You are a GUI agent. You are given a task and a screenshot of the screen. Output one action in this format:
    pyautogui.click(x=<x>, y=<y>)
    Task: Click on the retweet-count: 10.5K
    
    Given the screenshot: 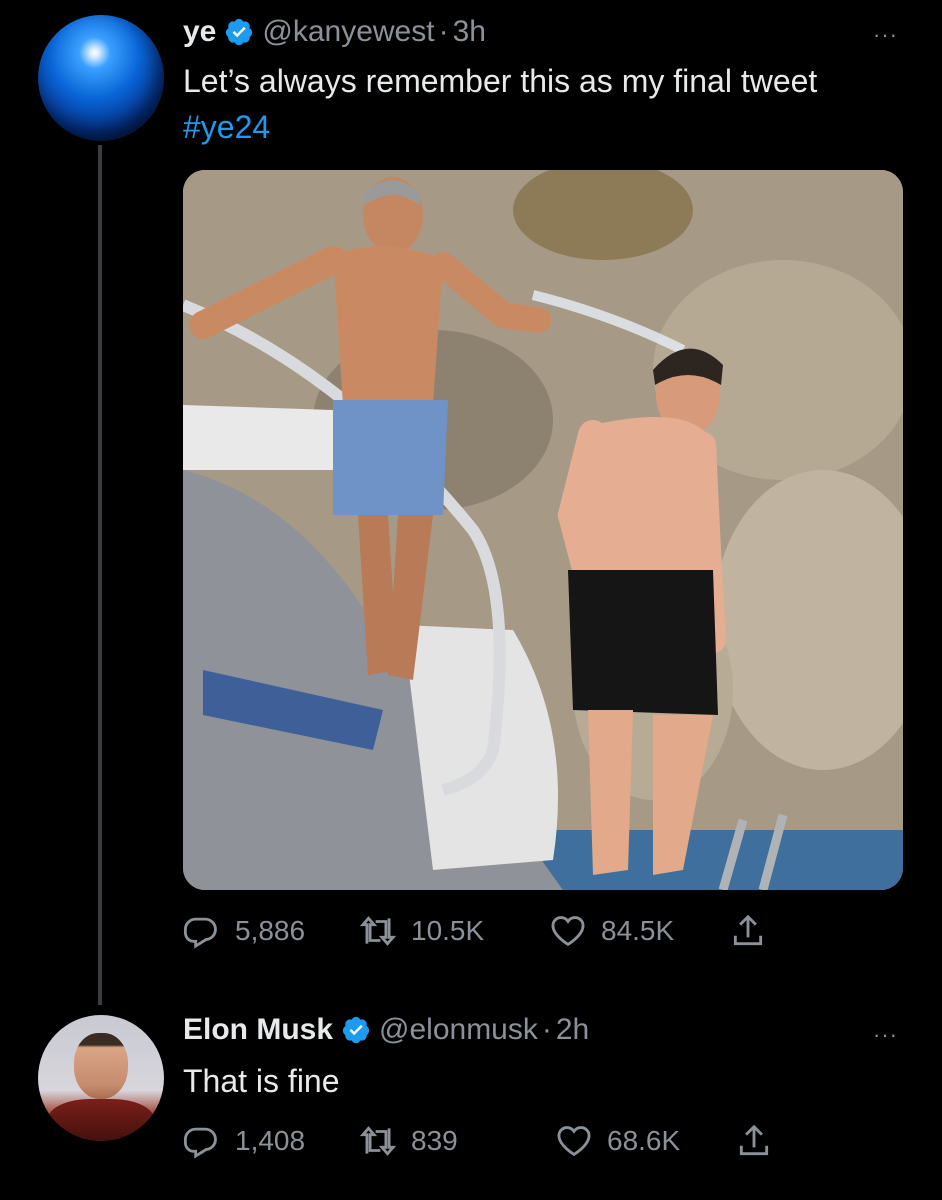 What is the action you would take?
    pyautogui.click(x=448, y=930)
    